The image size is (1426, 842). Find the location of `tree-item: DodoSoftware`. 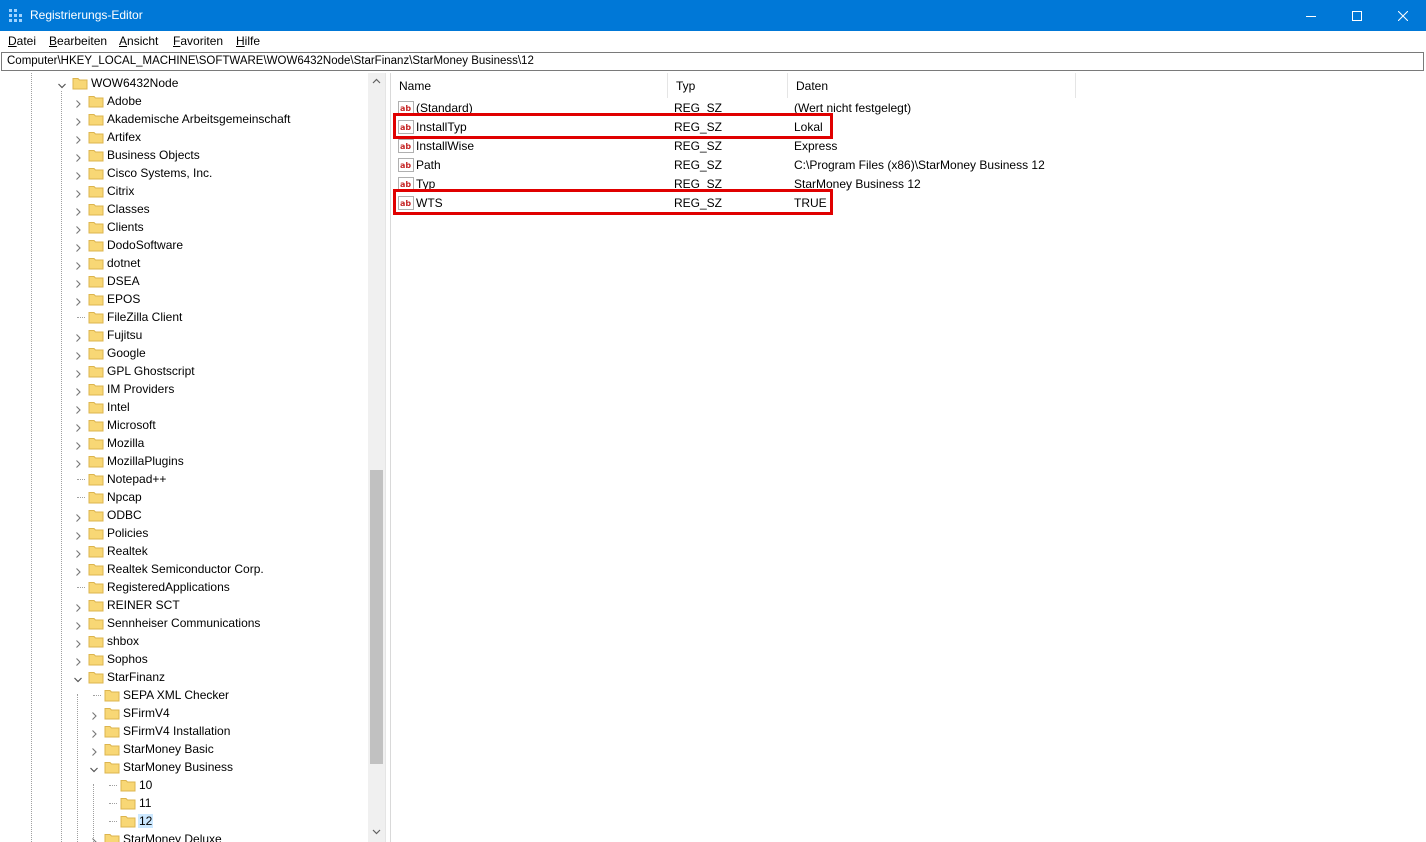

tree-item: DodoSoftware is located at coordinates (184, 245).